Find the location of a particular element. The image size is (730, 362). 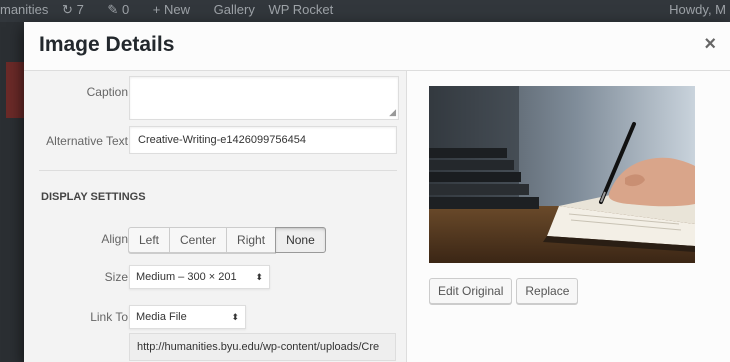

align-none-button: None is located at coordinates (300, 240).